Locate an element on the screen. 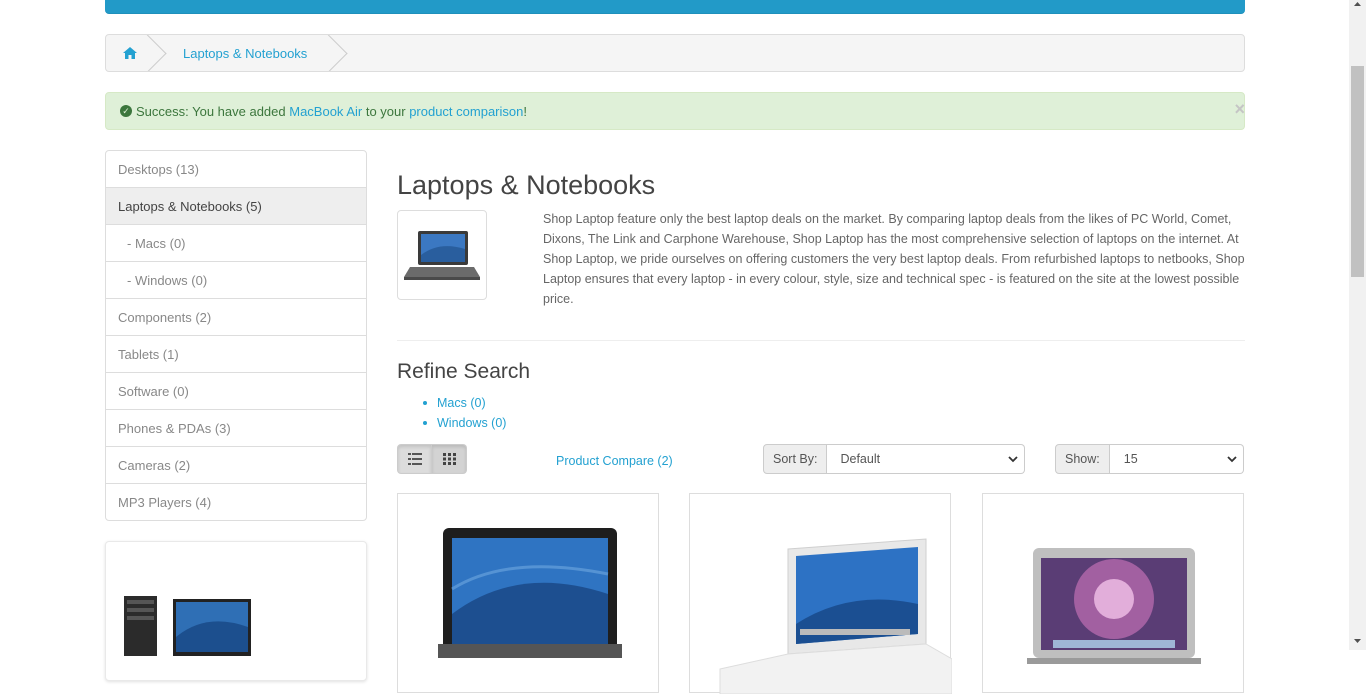 The image size is (1366, 694). refine-search-list: Macs (0) Windows (0) is located at coordinates (464, 416).